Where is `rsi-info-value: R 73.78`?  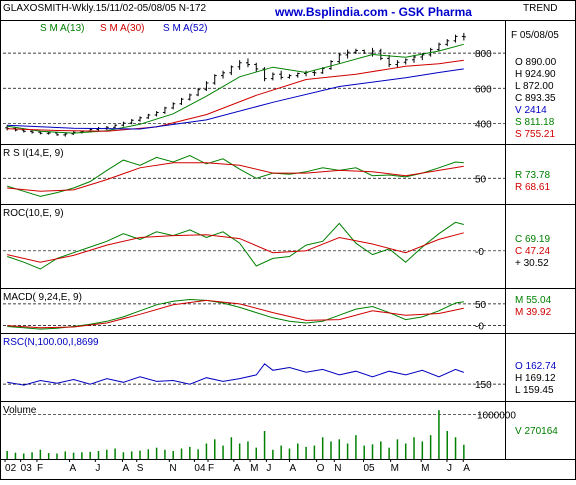 rsi-info-value: R 73.78 is located at coordinates (532, 175).